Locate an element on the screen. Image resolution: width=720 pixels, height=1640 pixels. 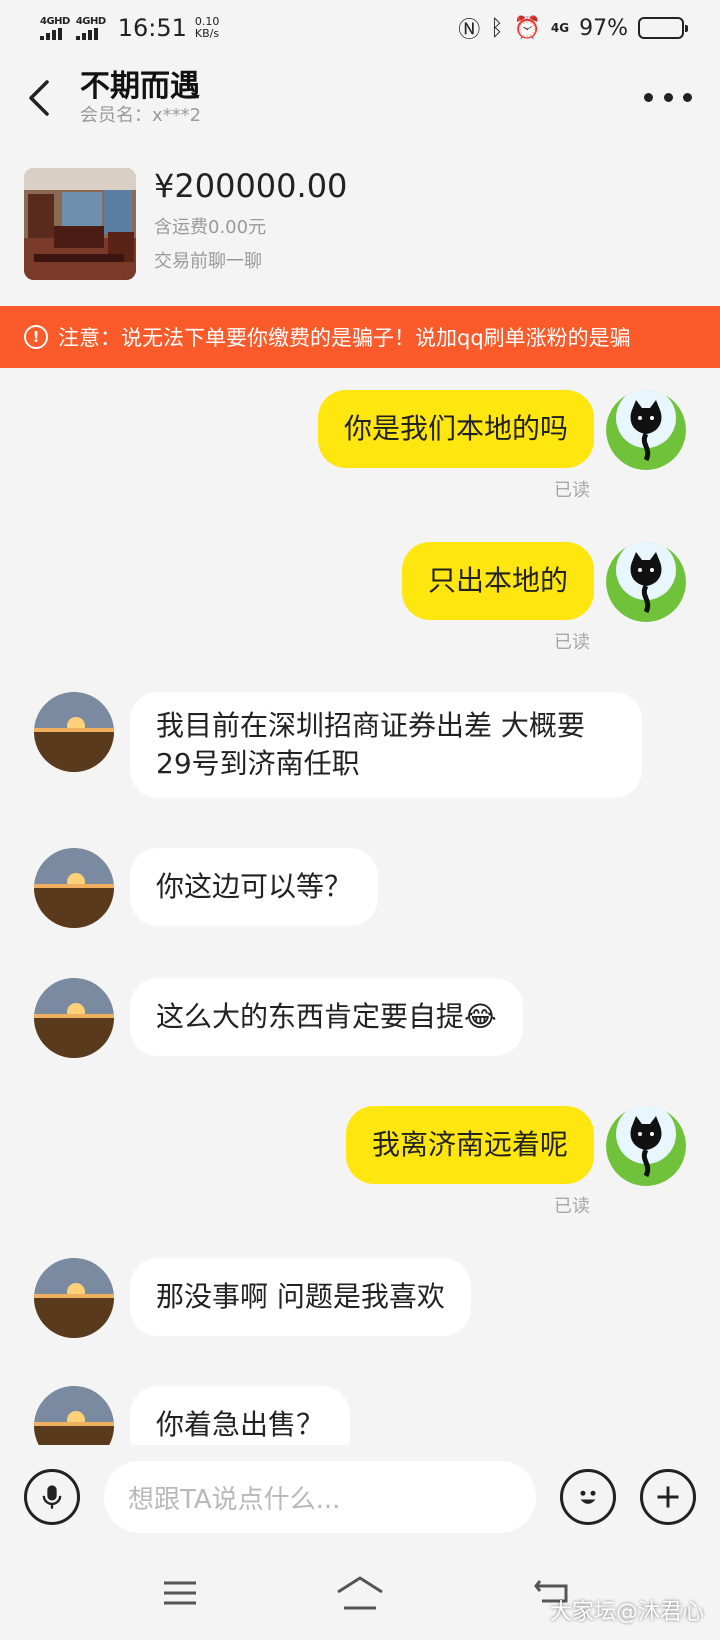
signal-label-1: 4GHD is located at coordinates (55, 21).